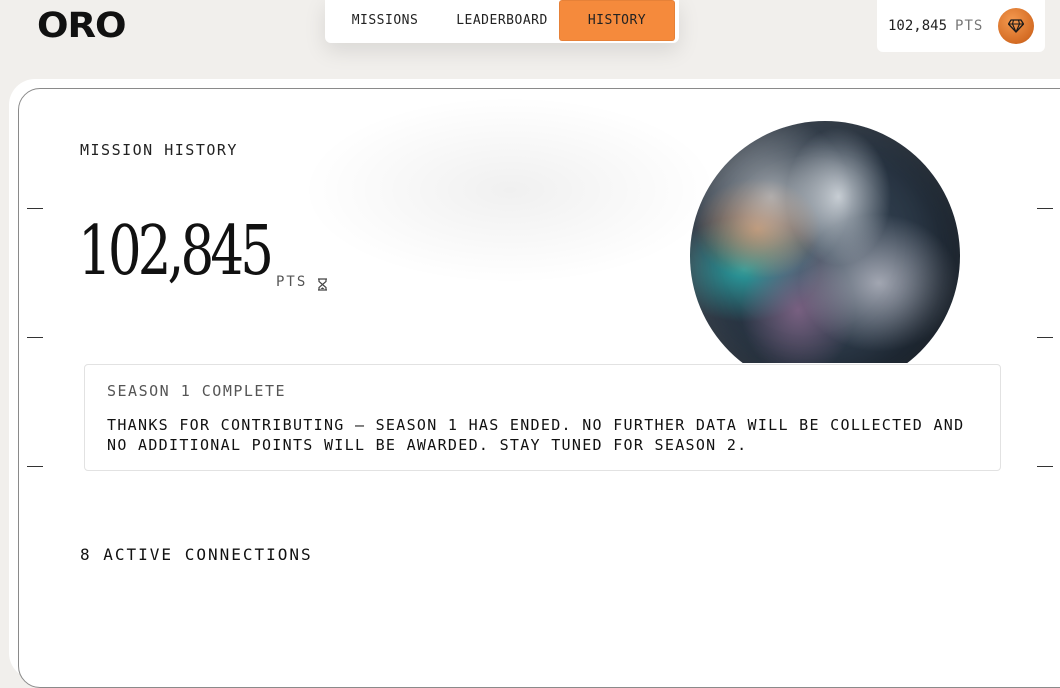 The height and width of the screenshot is (688, 1060). Describe the element at coordinates (322, 285) in the screenshot. I see `hourglass-icon` at that location.